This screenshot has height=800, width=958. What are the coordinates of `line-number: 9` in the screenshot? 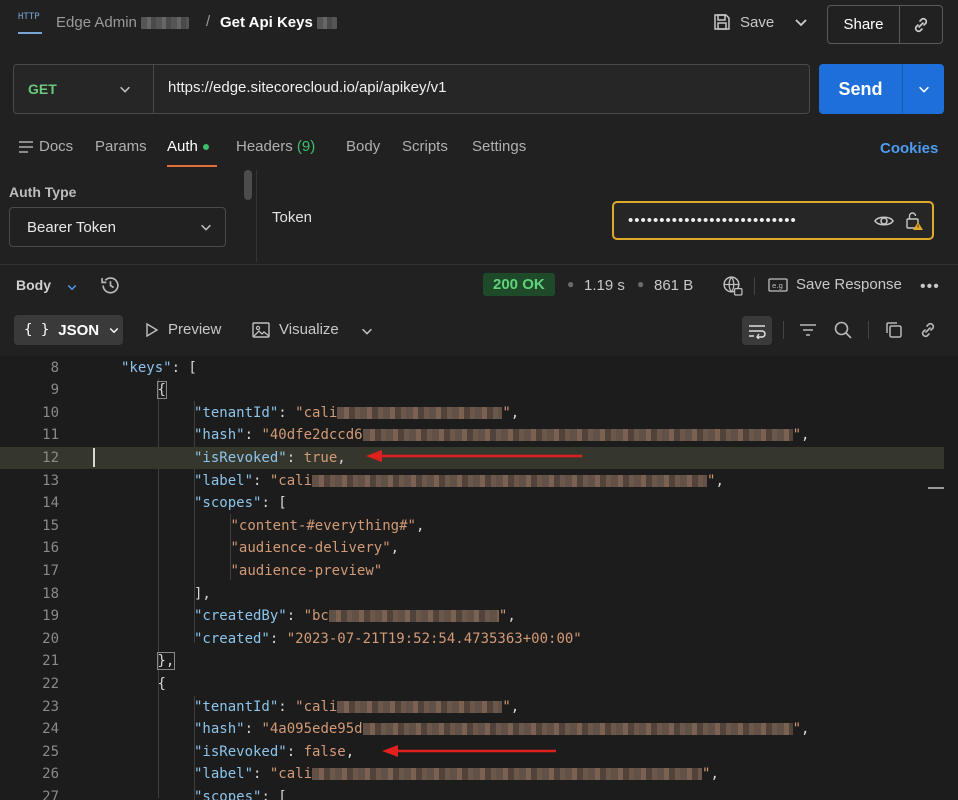 It's located at (54, 390).